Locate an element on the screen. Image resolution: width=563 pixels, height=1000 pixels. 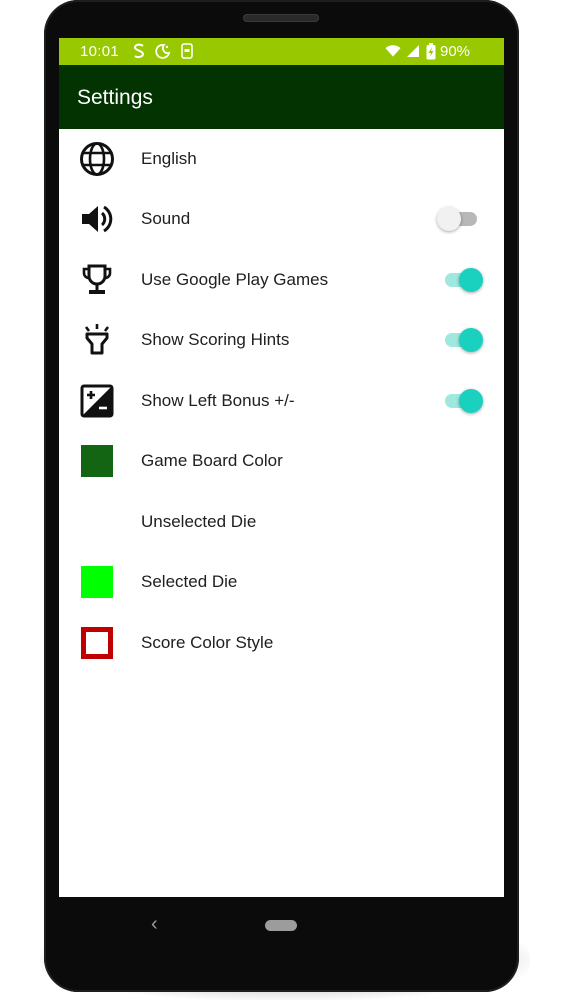
moon-icon is located at coordinates (163, 51).